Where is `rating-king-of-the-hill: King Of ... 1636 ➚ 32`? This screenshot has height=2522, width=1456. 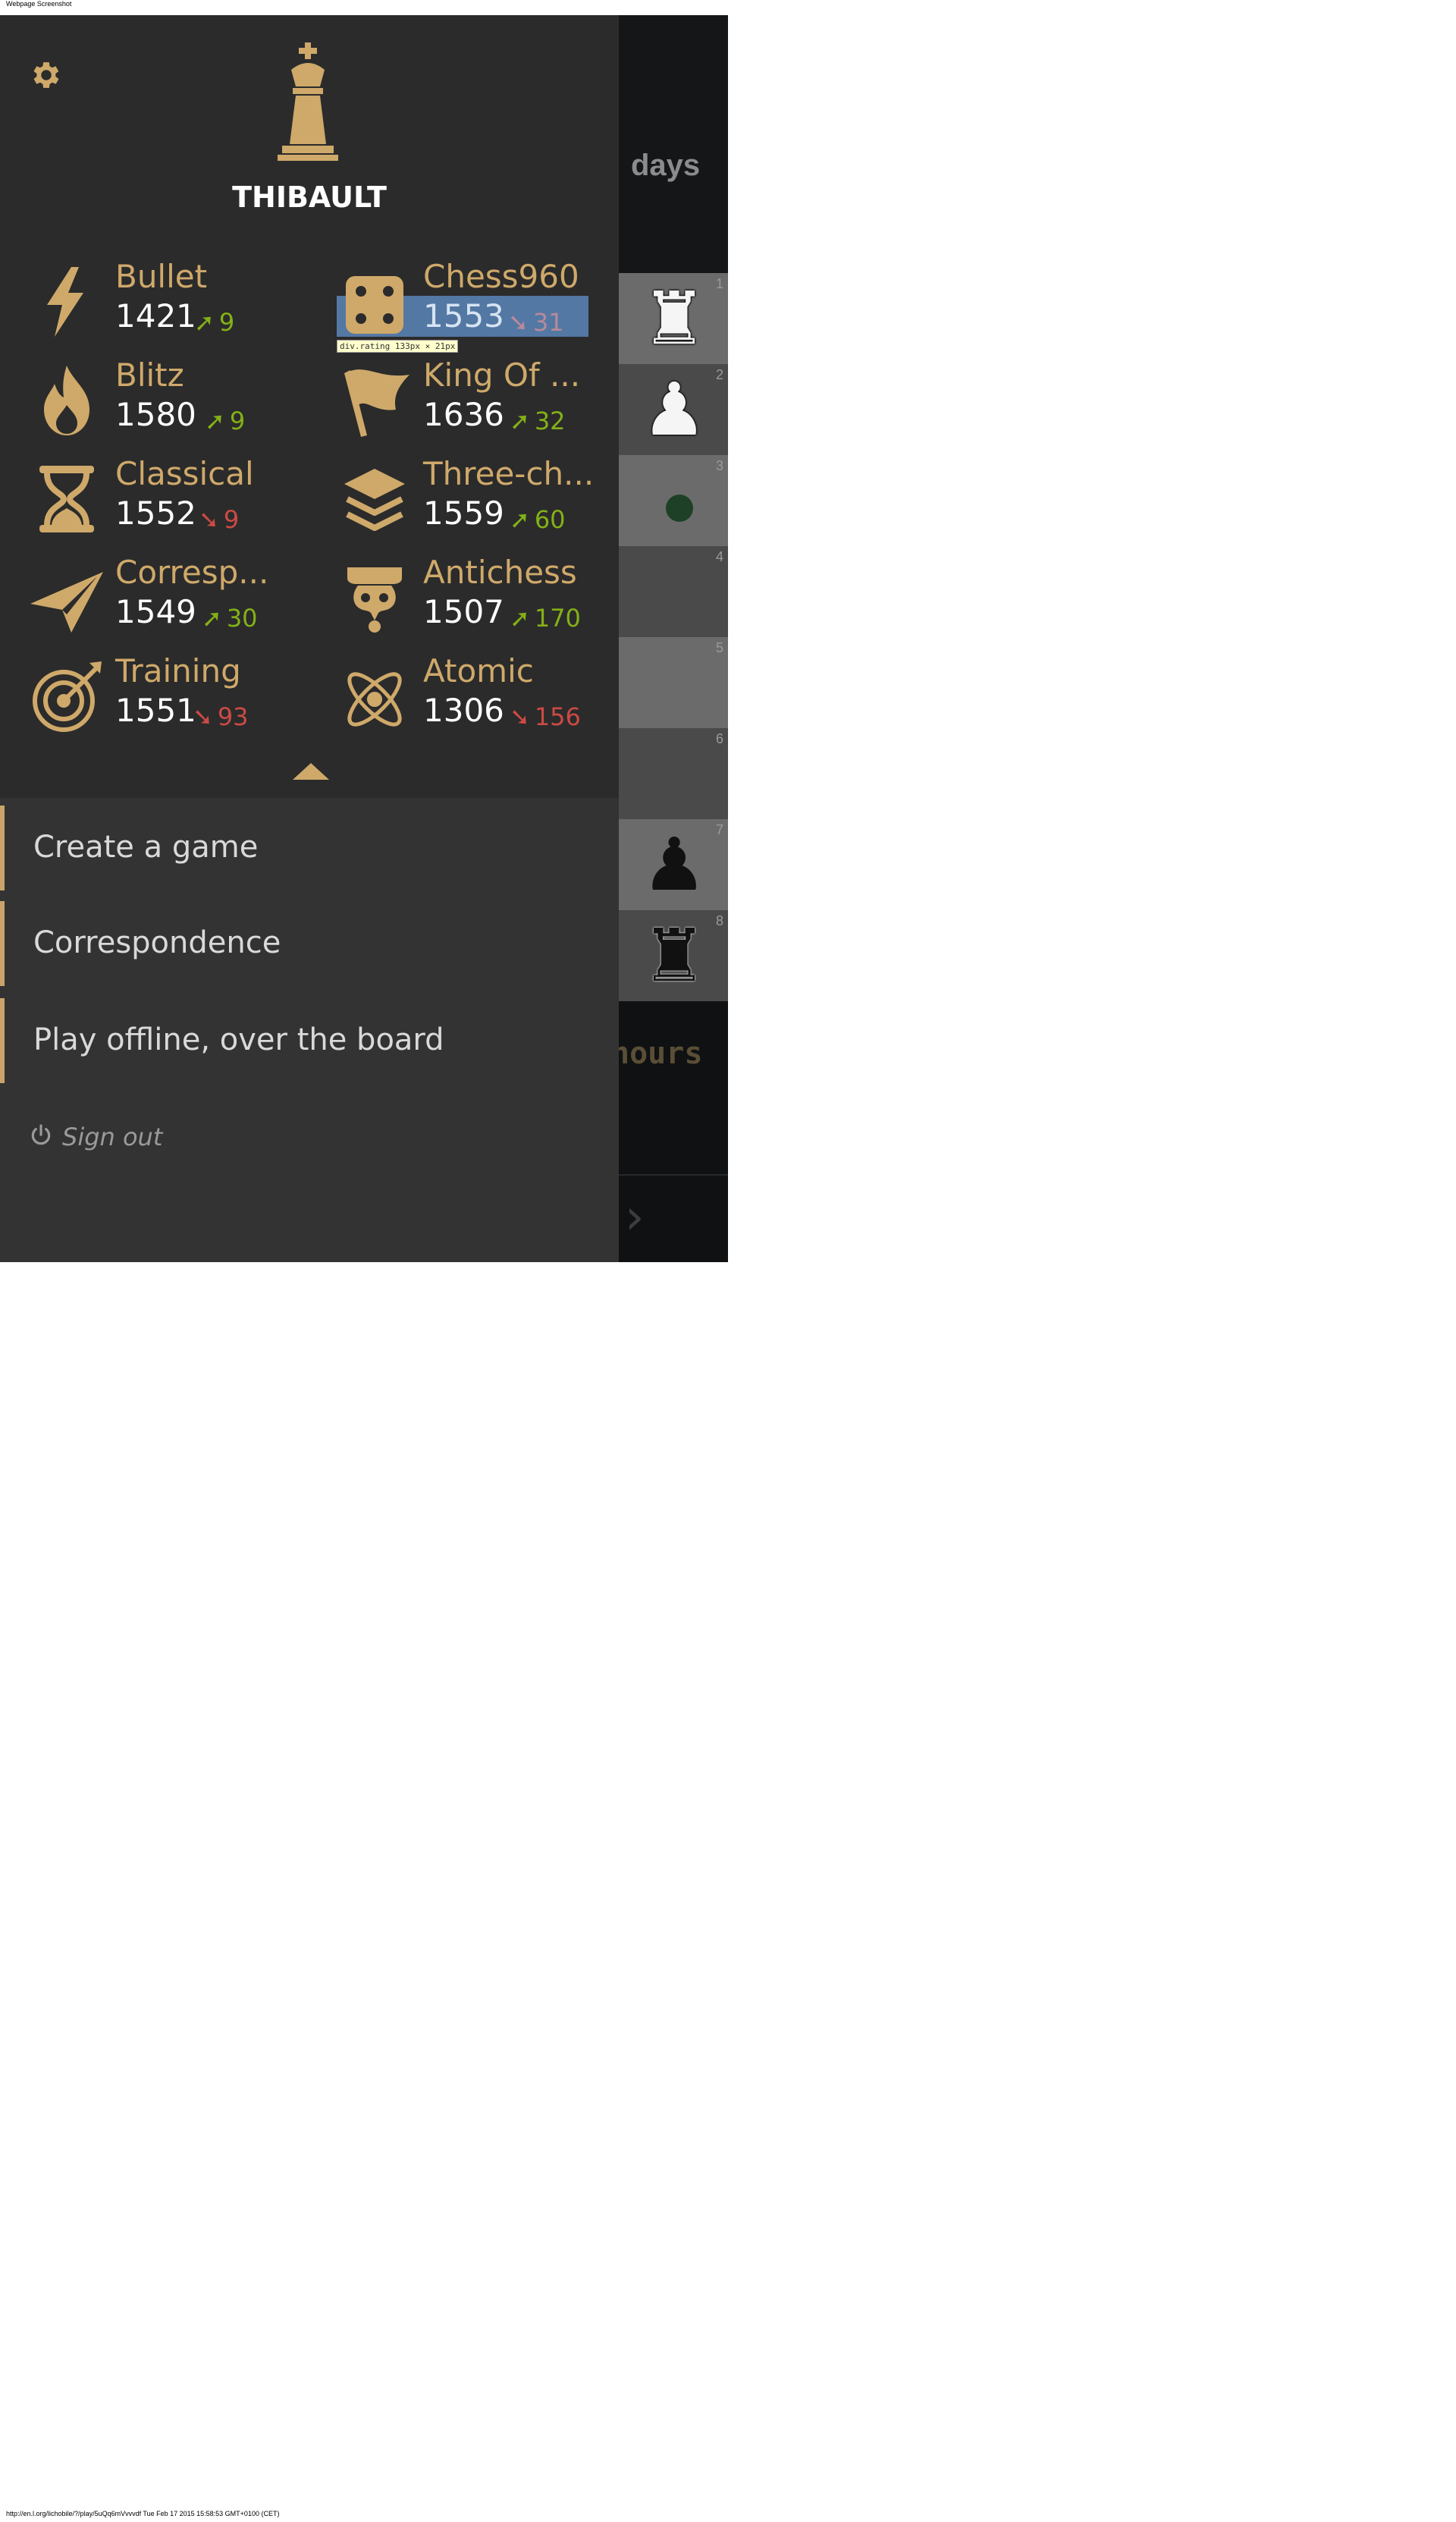 rating-king-of-the-hill: King Of ... 1636 ➚ 32 is located at coordinates (477, 402).